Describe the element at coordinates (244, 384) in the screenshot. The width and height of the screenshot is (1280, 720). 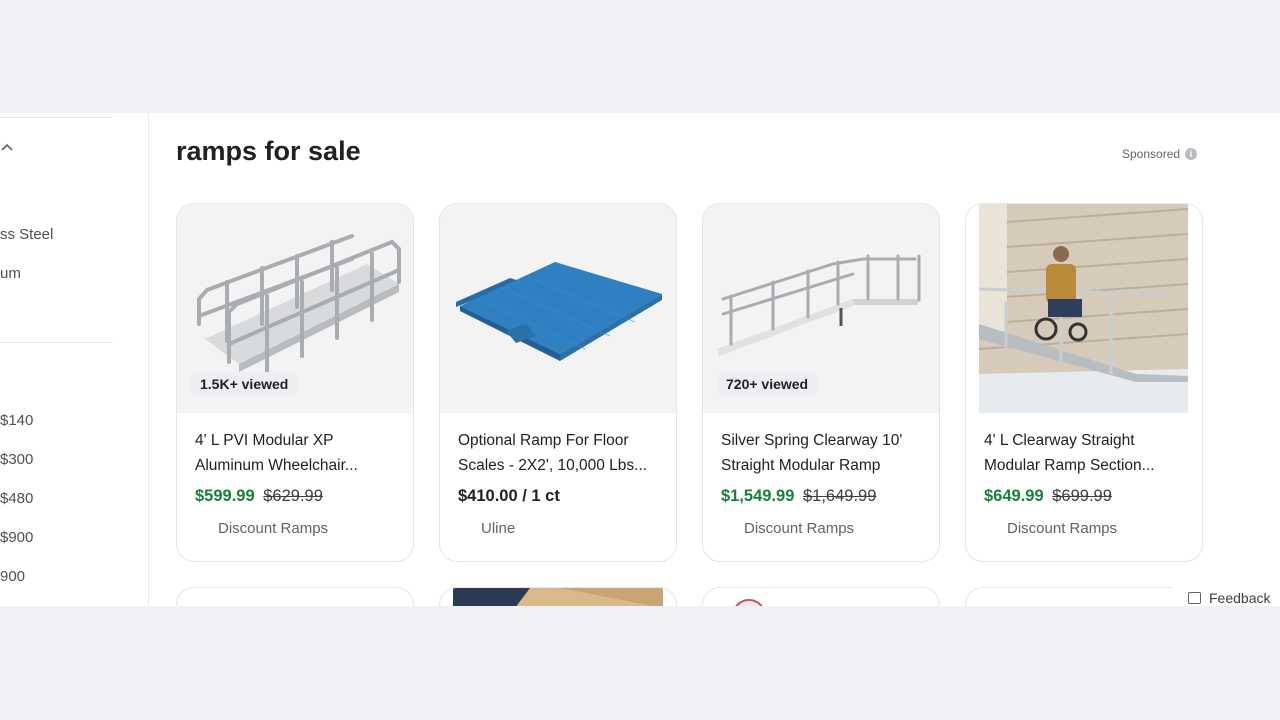
I see `viewed-badge: 1.5K+ viewed` at that location.